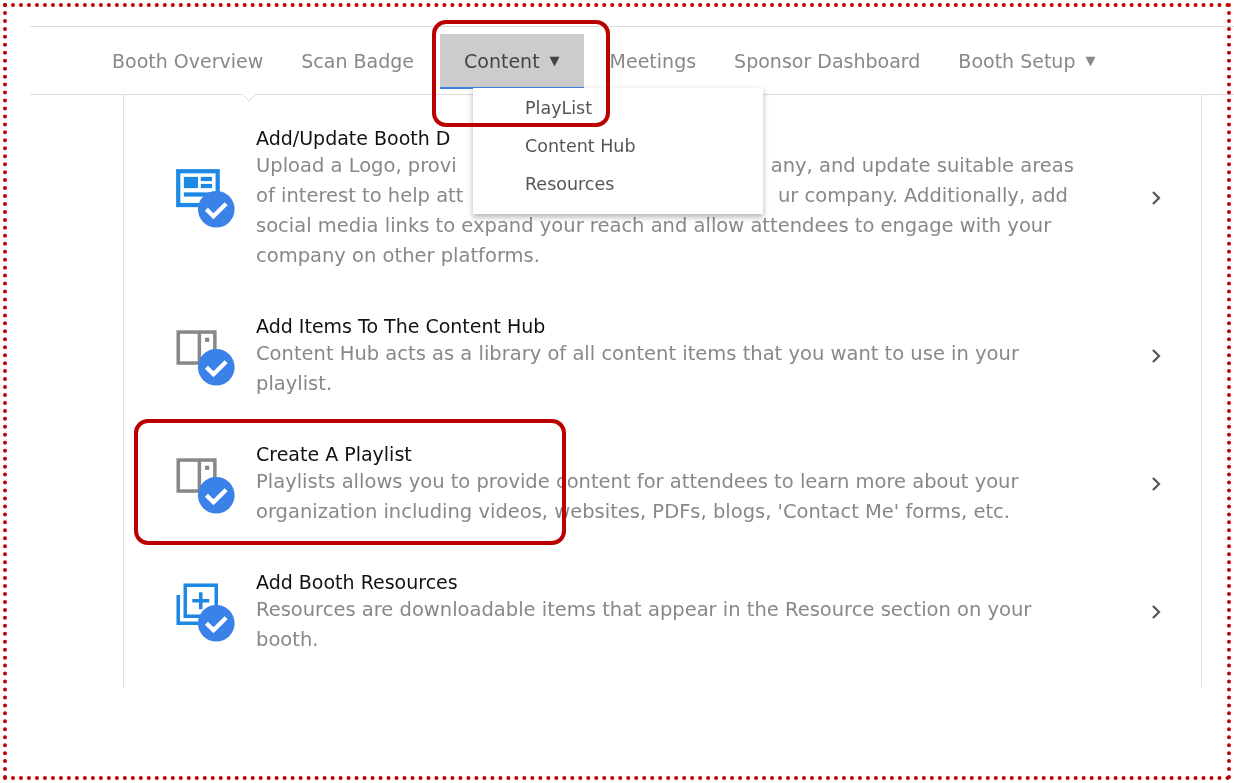  Describe the element at coordinates (353, 138) in the screenshot. I see `task-title: Add/Update Booth D` at that location.